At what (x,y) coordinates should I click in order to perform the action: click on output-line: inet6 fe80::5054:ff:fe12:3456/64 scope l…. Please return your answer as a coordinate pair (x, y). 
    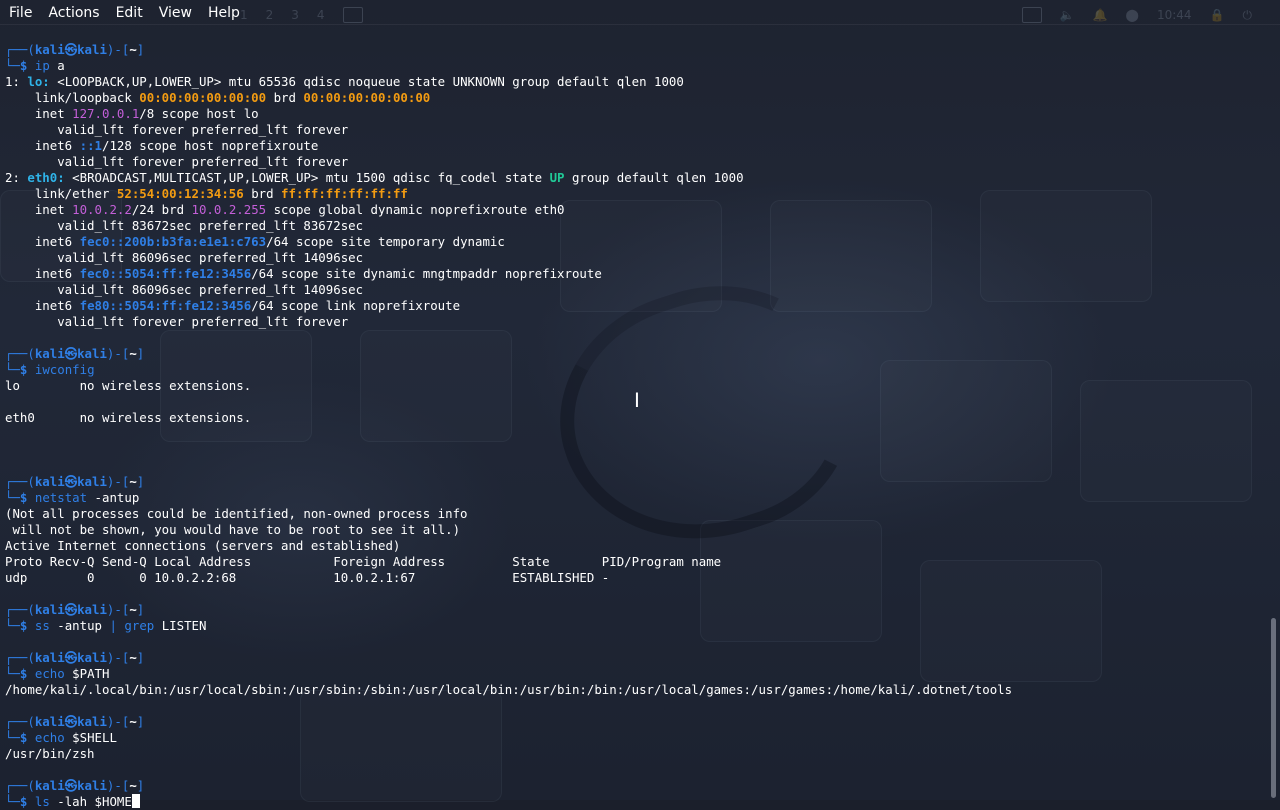
    Looking at the image, I should click on (636, 306).